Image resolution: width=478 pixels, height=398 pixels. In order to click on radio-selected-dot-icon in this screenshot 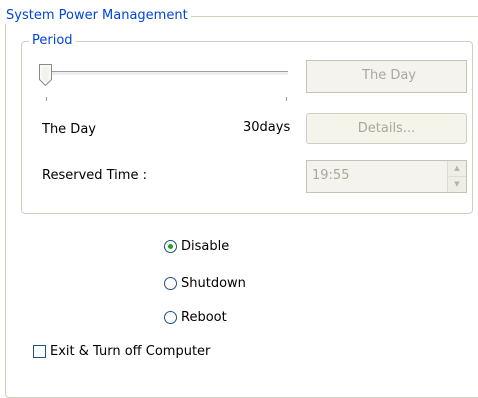, I will do `click(170, 246)`.